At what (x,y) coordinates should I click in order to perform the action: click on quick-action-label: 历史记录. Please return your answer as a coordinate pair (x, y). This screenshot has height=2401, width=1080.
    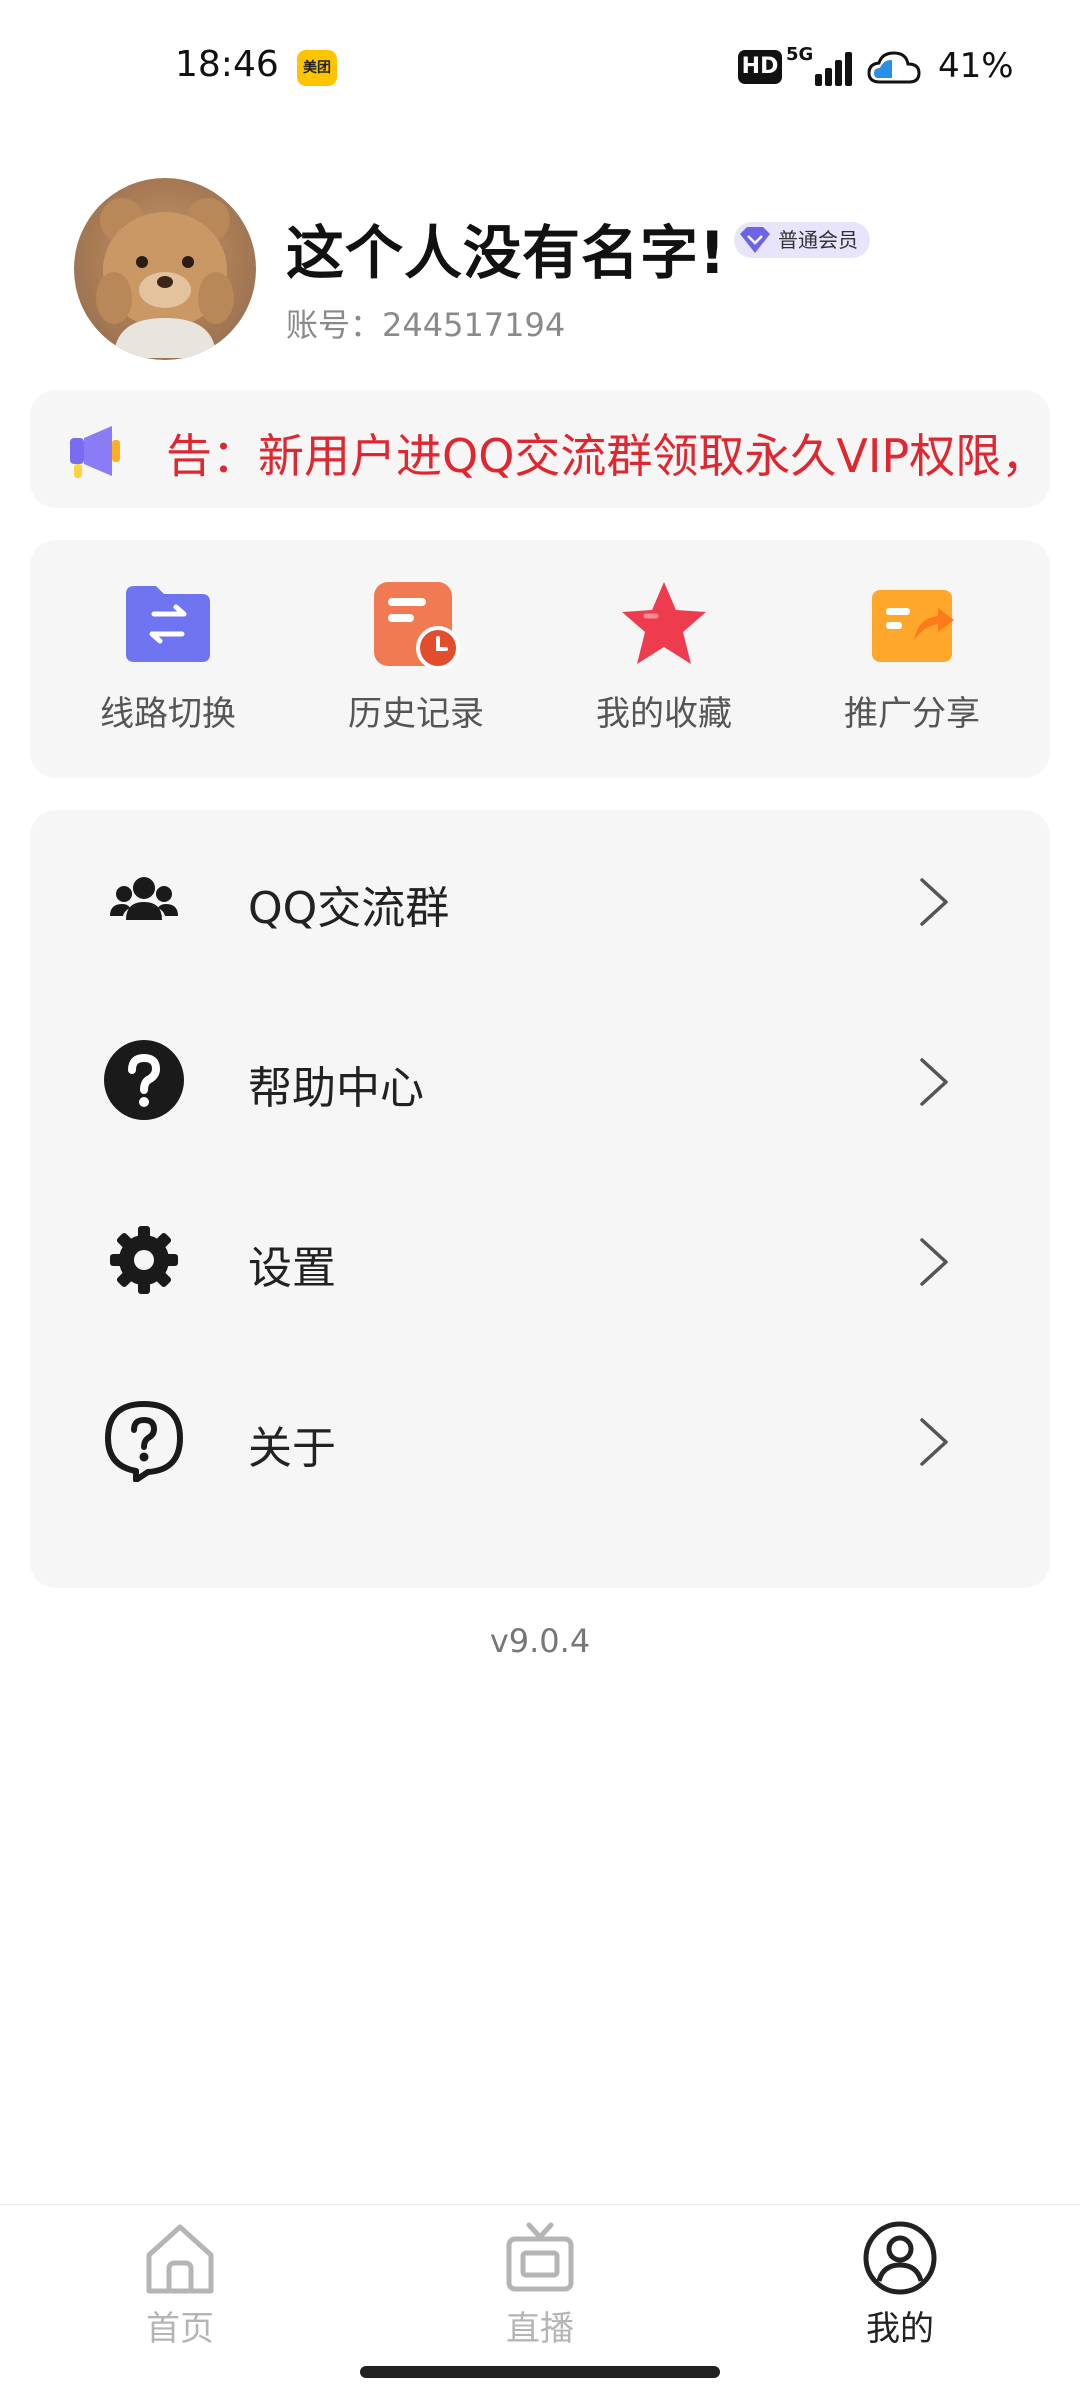
    Looking at the image, I should click on (416, 714).